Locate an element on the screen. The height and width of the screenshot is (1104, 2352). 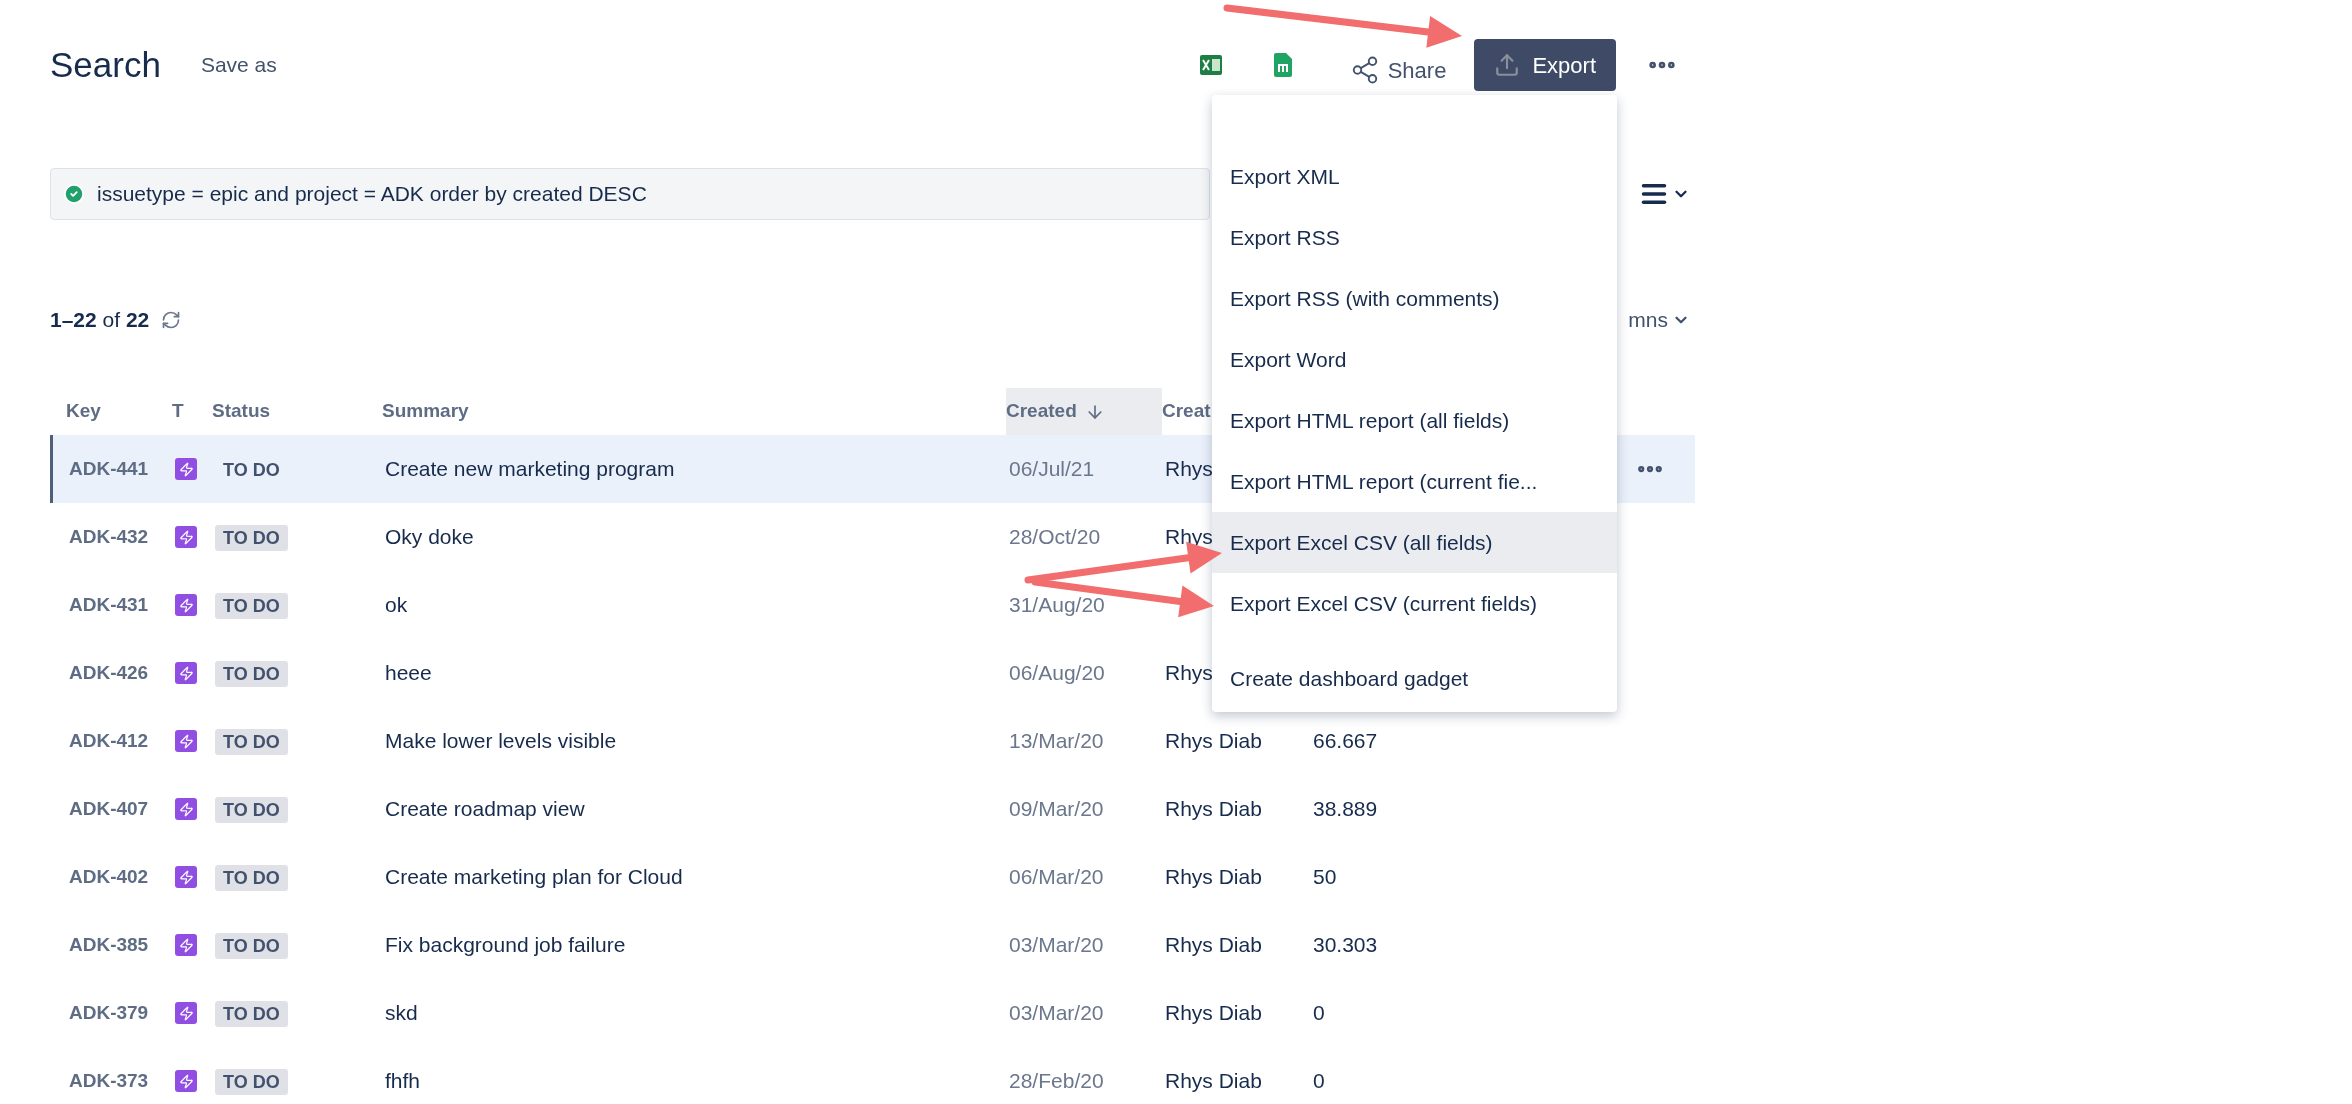
summary-cell-text: Fix background job failure is located at coordinates (506, 945).